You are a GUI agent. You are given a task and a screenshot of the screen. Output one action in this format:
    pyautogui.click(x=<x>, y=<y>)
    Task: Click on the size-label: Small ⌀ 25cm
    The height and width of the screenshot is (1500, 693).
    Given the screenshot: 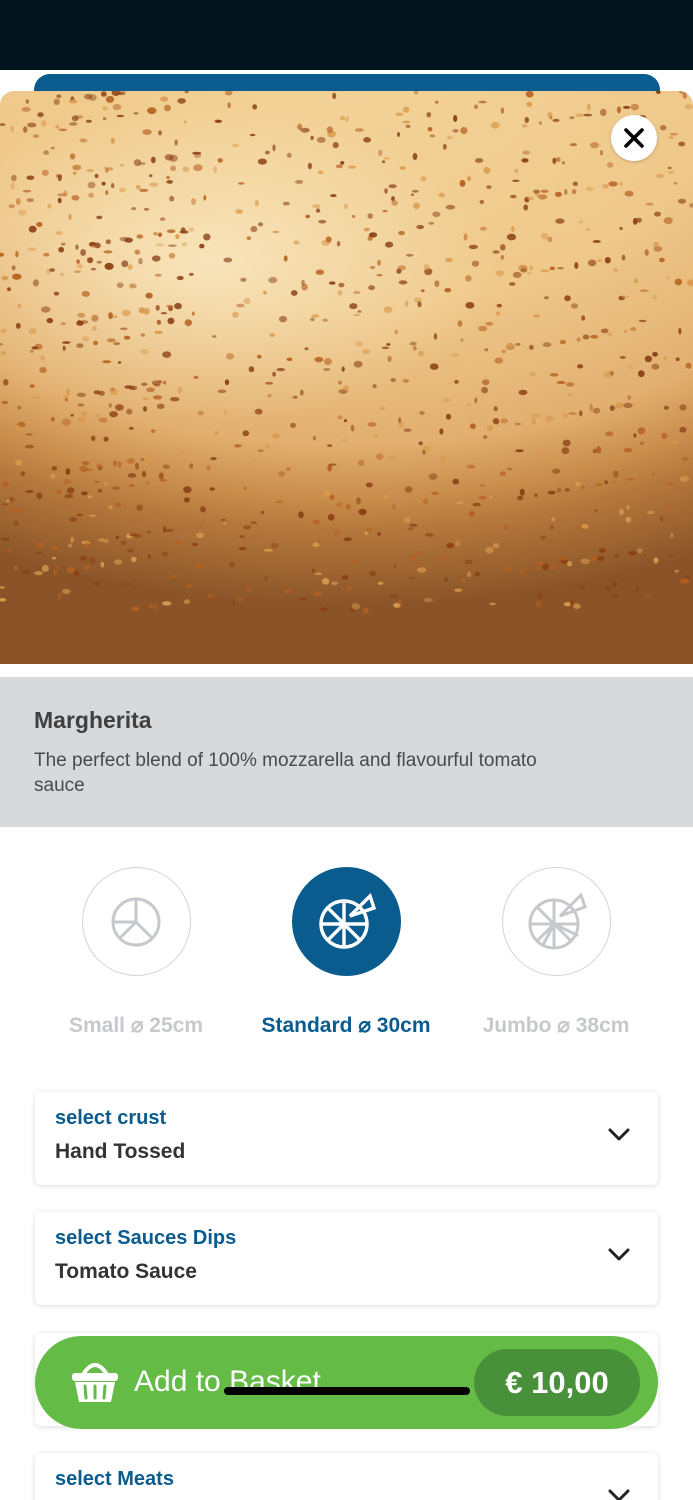 What is the action you would take?
    pyautogui.click(x=136, y=1025)
    